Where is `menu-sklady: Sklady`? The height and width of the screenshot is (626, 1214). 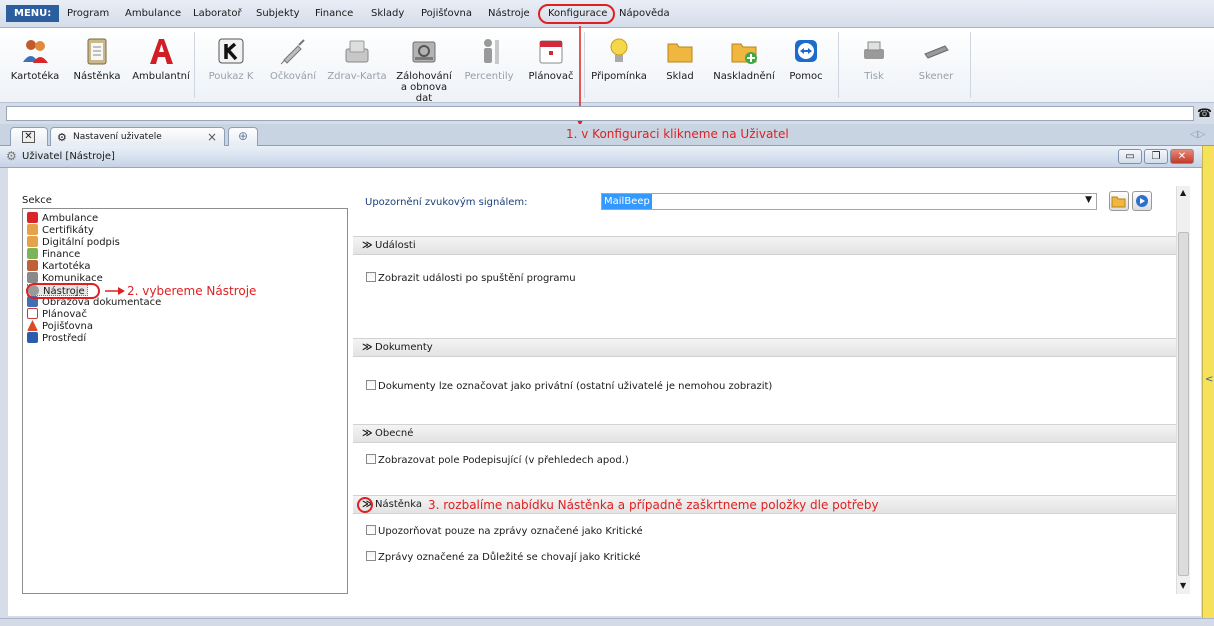
menu-sklady: Sklady is located at coordinates (387, 14).